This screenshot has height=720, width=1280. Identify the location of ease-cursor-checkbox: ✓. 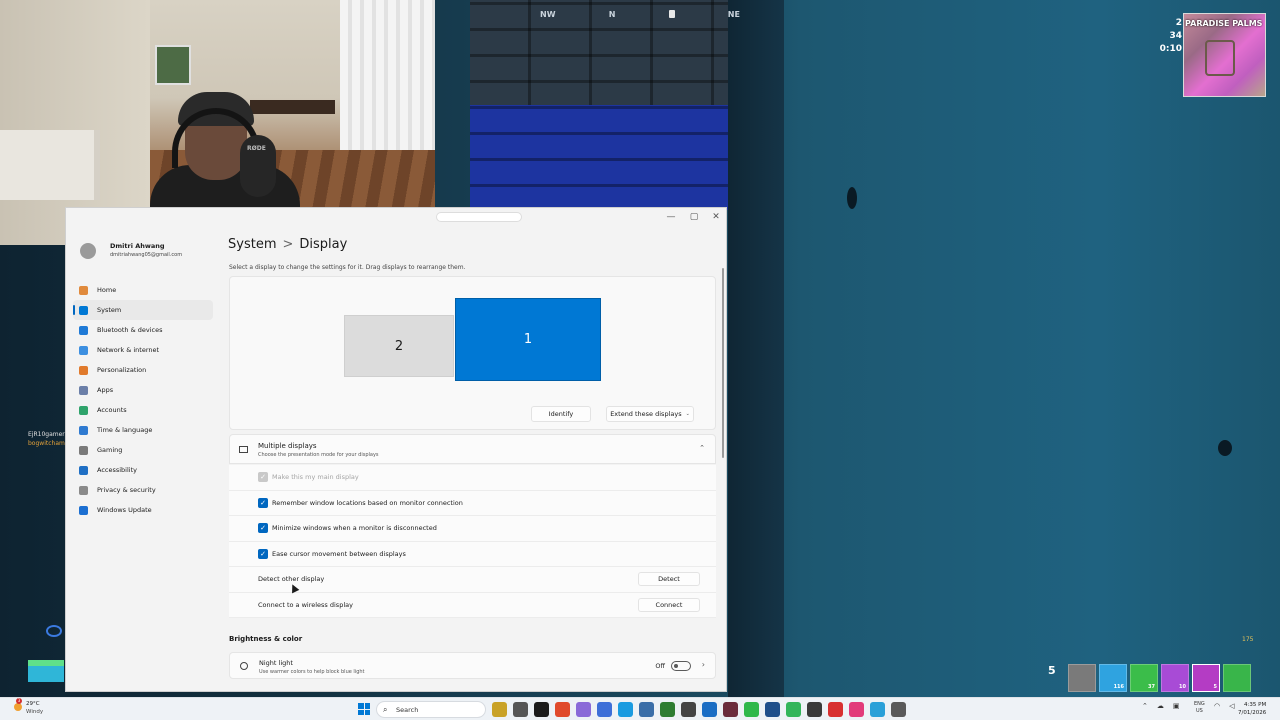
(263, 553).